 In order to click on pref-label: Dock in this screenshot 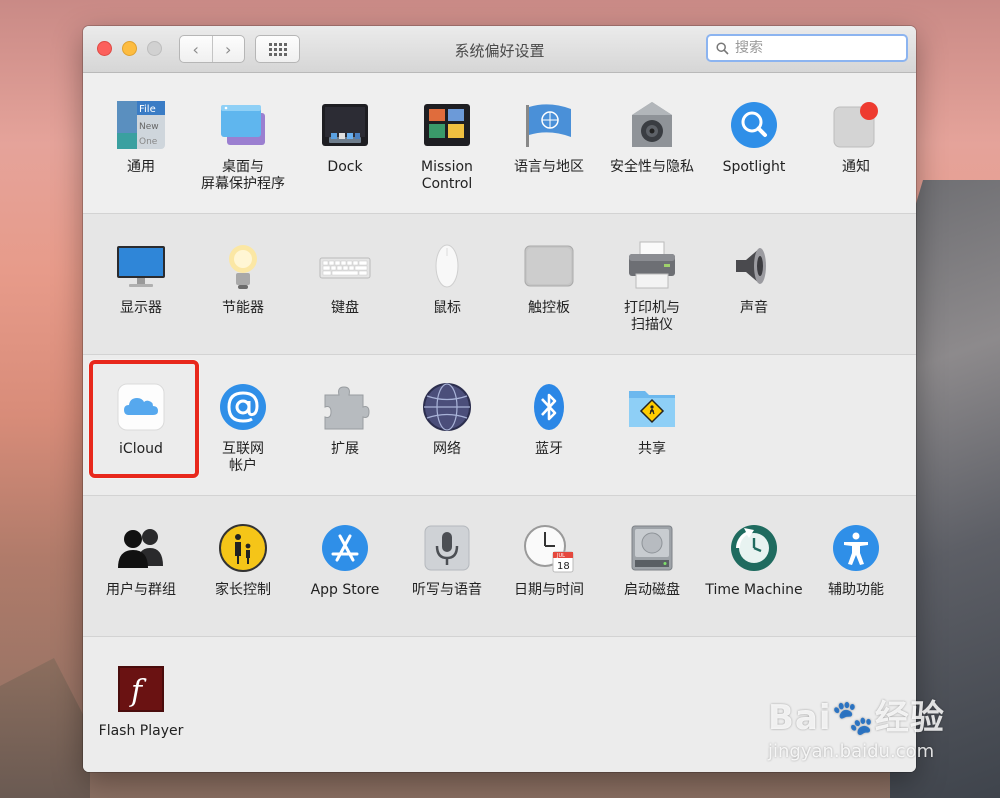, I will do `click(345, 167)`.